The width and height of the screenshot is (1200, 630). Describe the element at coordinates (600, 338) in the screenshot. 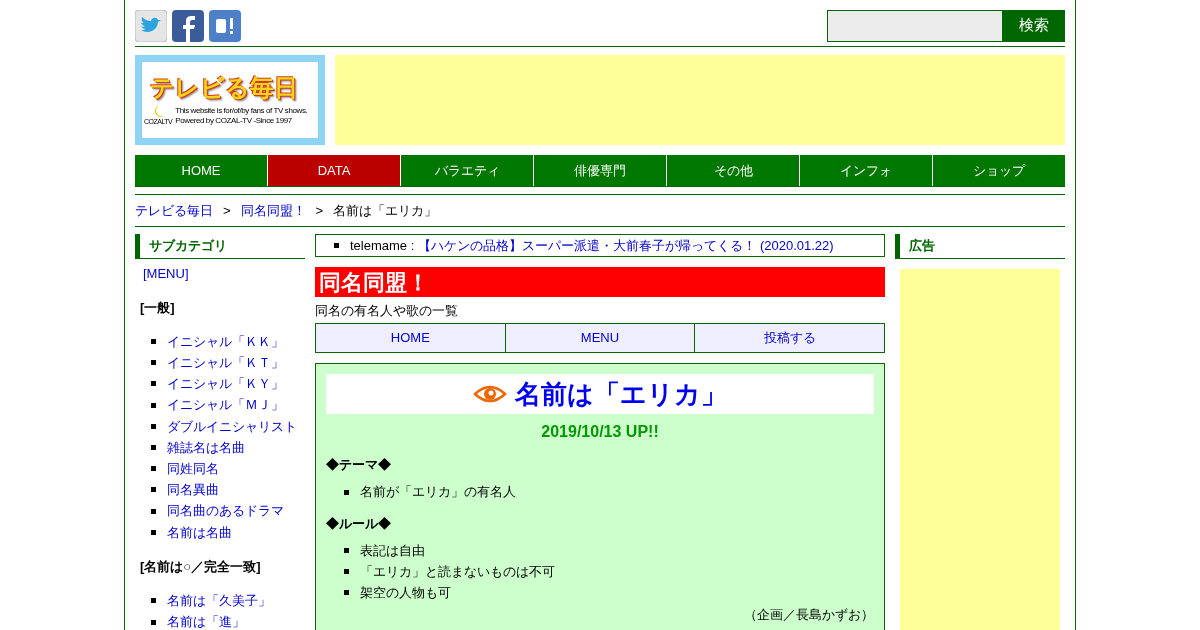

I see `section-tab: MENU` at that location.